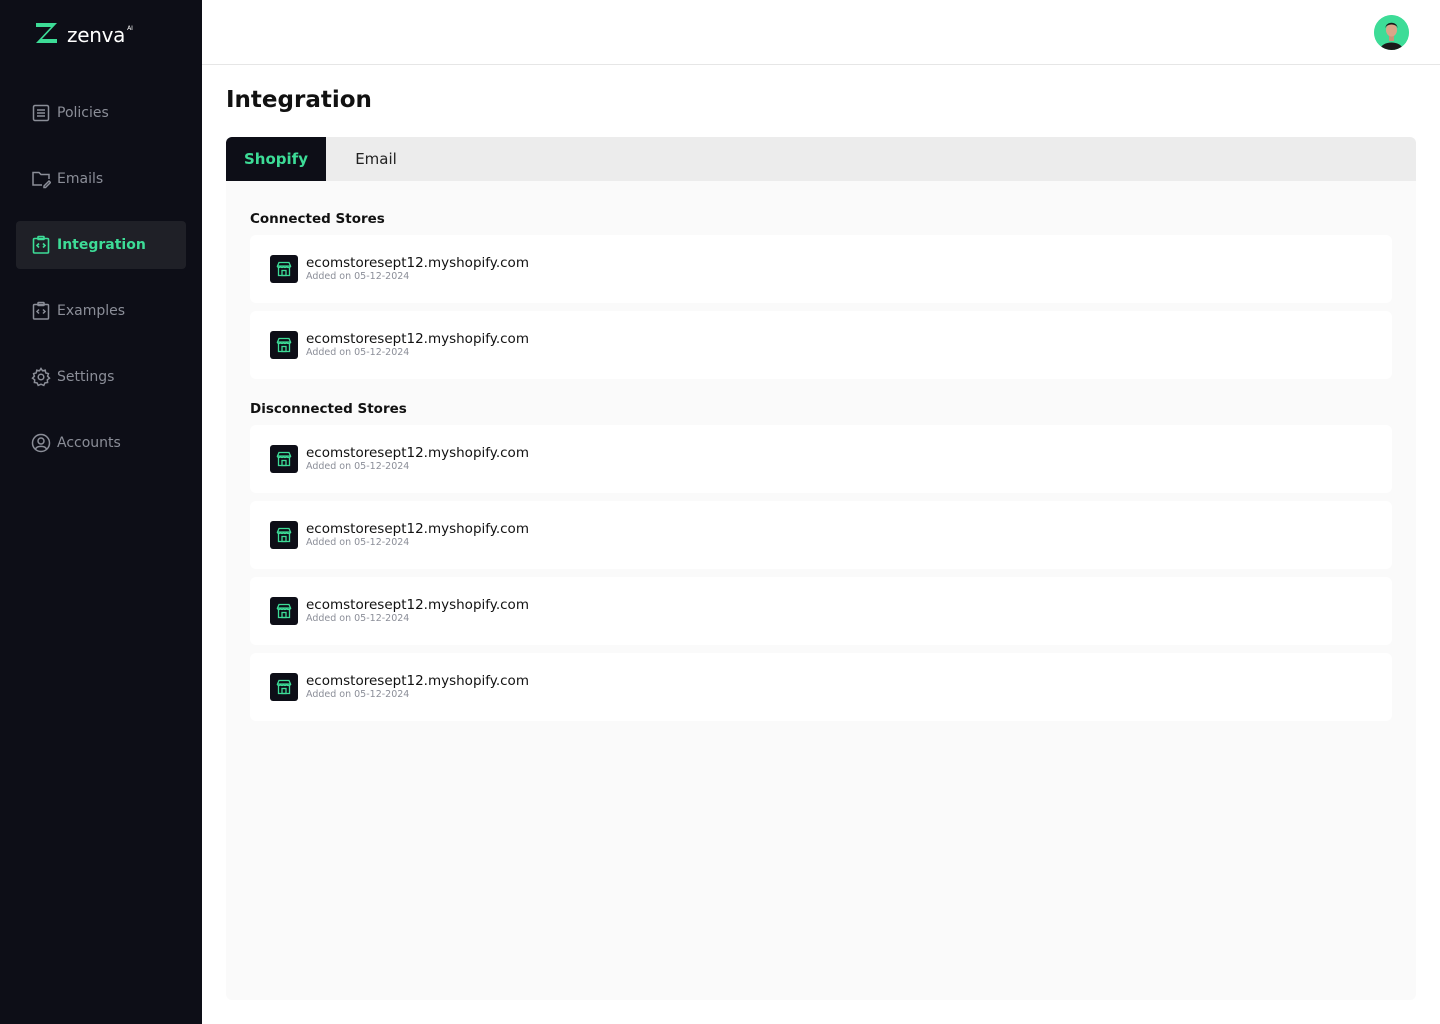 This screenshot has height=1024, width=1440. I want to click on sidebar-item-emails: Emails, so click(101, 179).